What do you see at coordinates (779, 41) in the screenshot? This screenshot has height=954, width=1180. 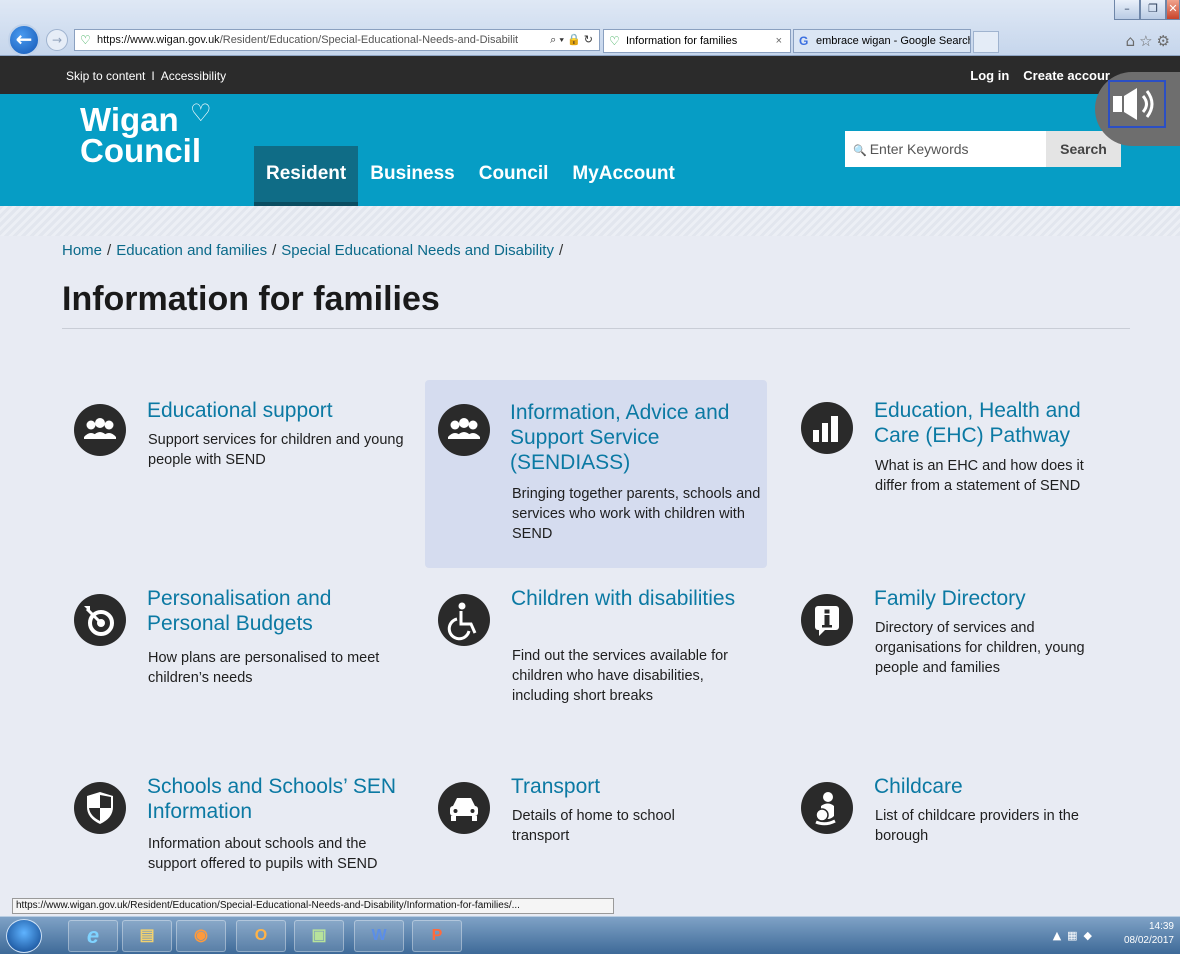 I see `close-tab-icon: ×` at bounding box center [779, 41].